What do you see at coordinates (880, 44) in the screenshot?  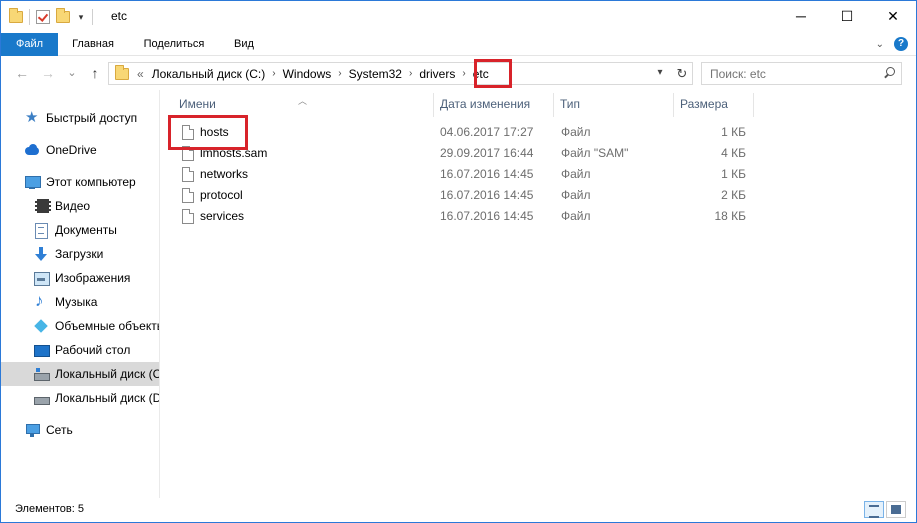 I see `chevron-down-icon: ⌄` at bounding box center [880, 44].